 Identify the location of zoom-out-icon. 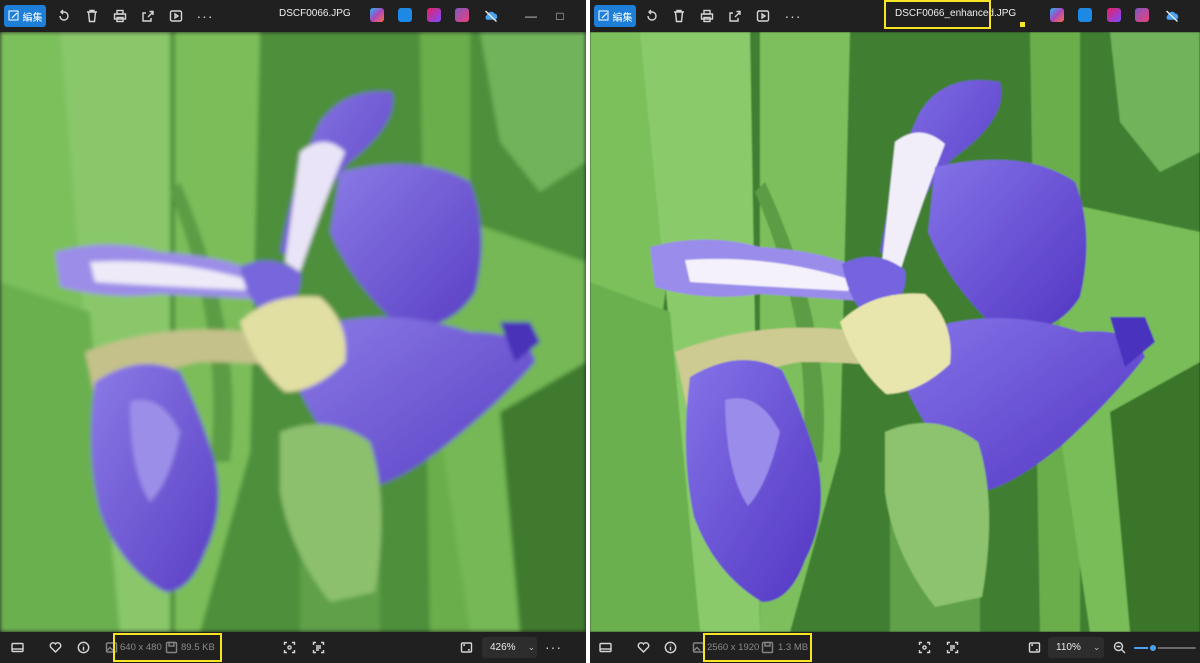
(1119, 647).